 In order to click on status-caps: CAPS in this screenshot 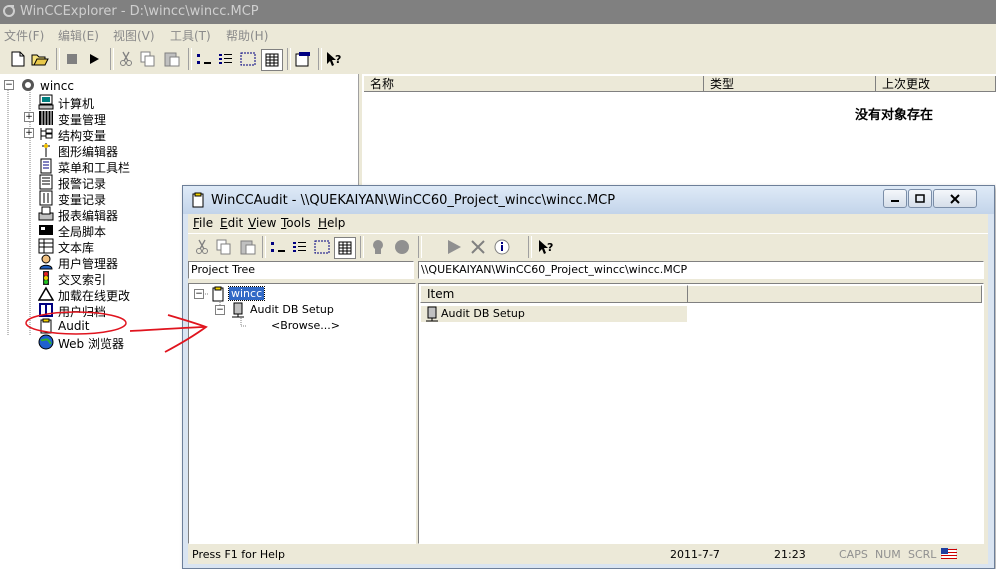, I will do `click(853, 554)`.